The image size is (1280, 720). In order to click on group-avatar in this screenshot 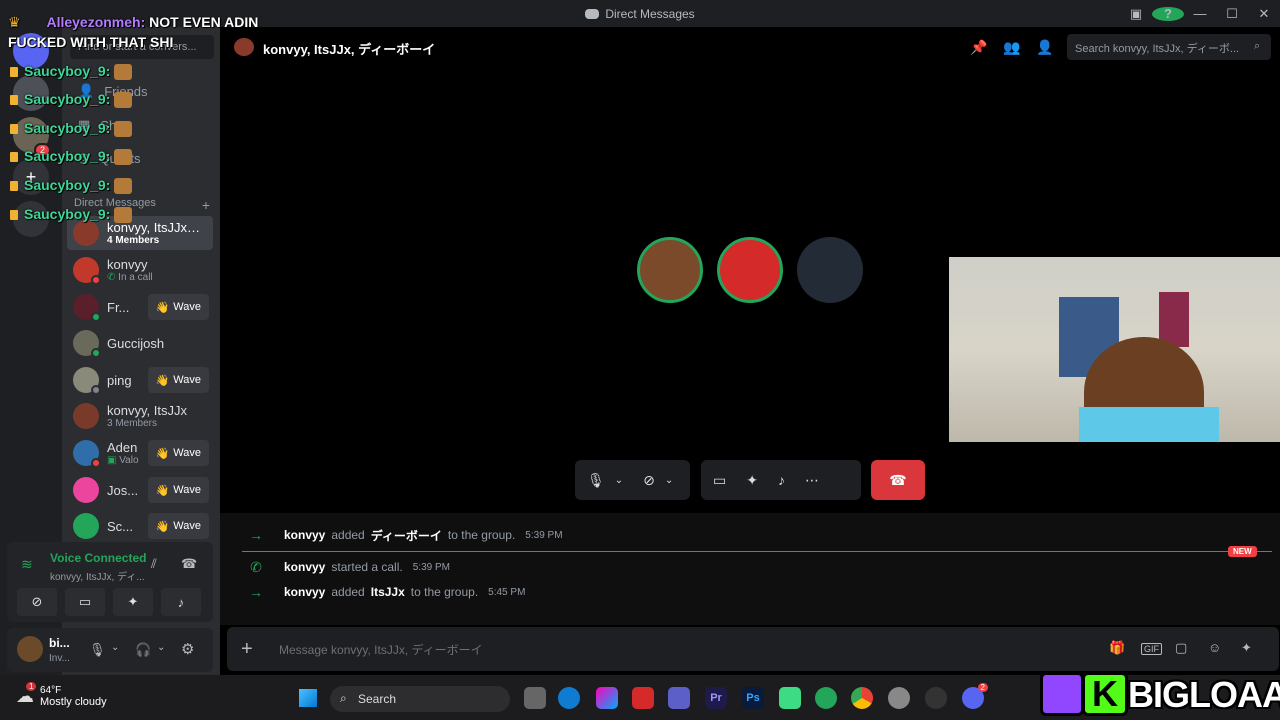, I will do `click(86, 233)`.